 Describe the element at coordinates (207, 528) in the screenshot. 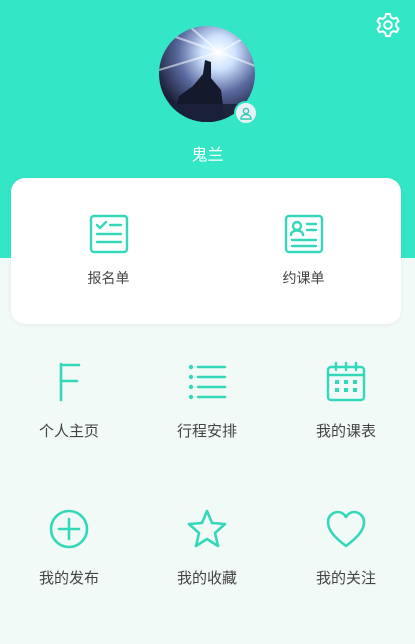

I see `star-icon` at that location.